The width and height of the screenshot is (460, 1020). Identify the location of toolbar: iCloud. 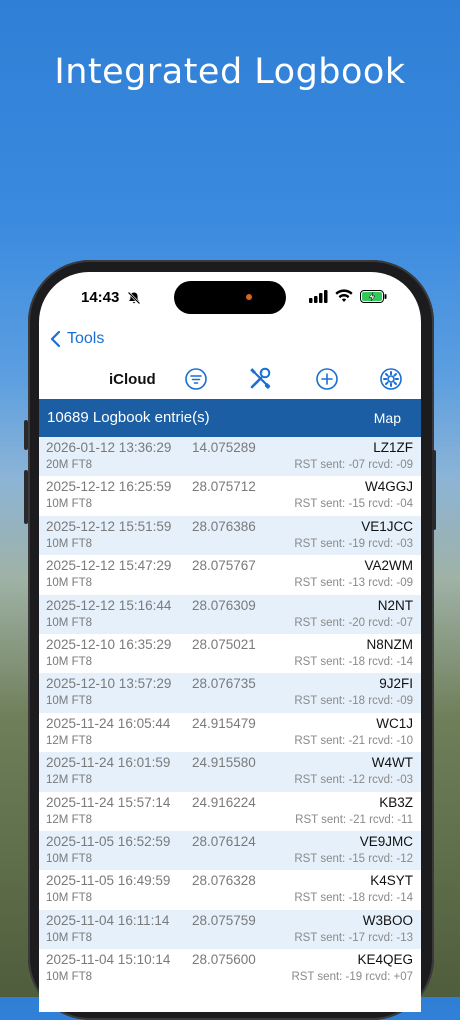
(230, 380).